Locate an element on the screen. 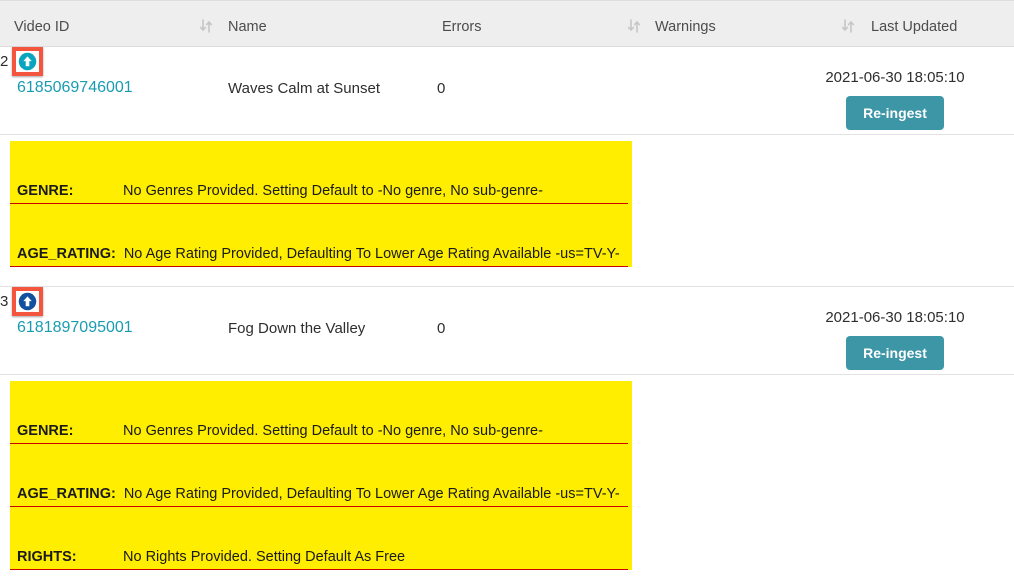 This screenshot has height=584, width=1014. column-header-last-updated: Last Updated is located at coordinates (914, 27).